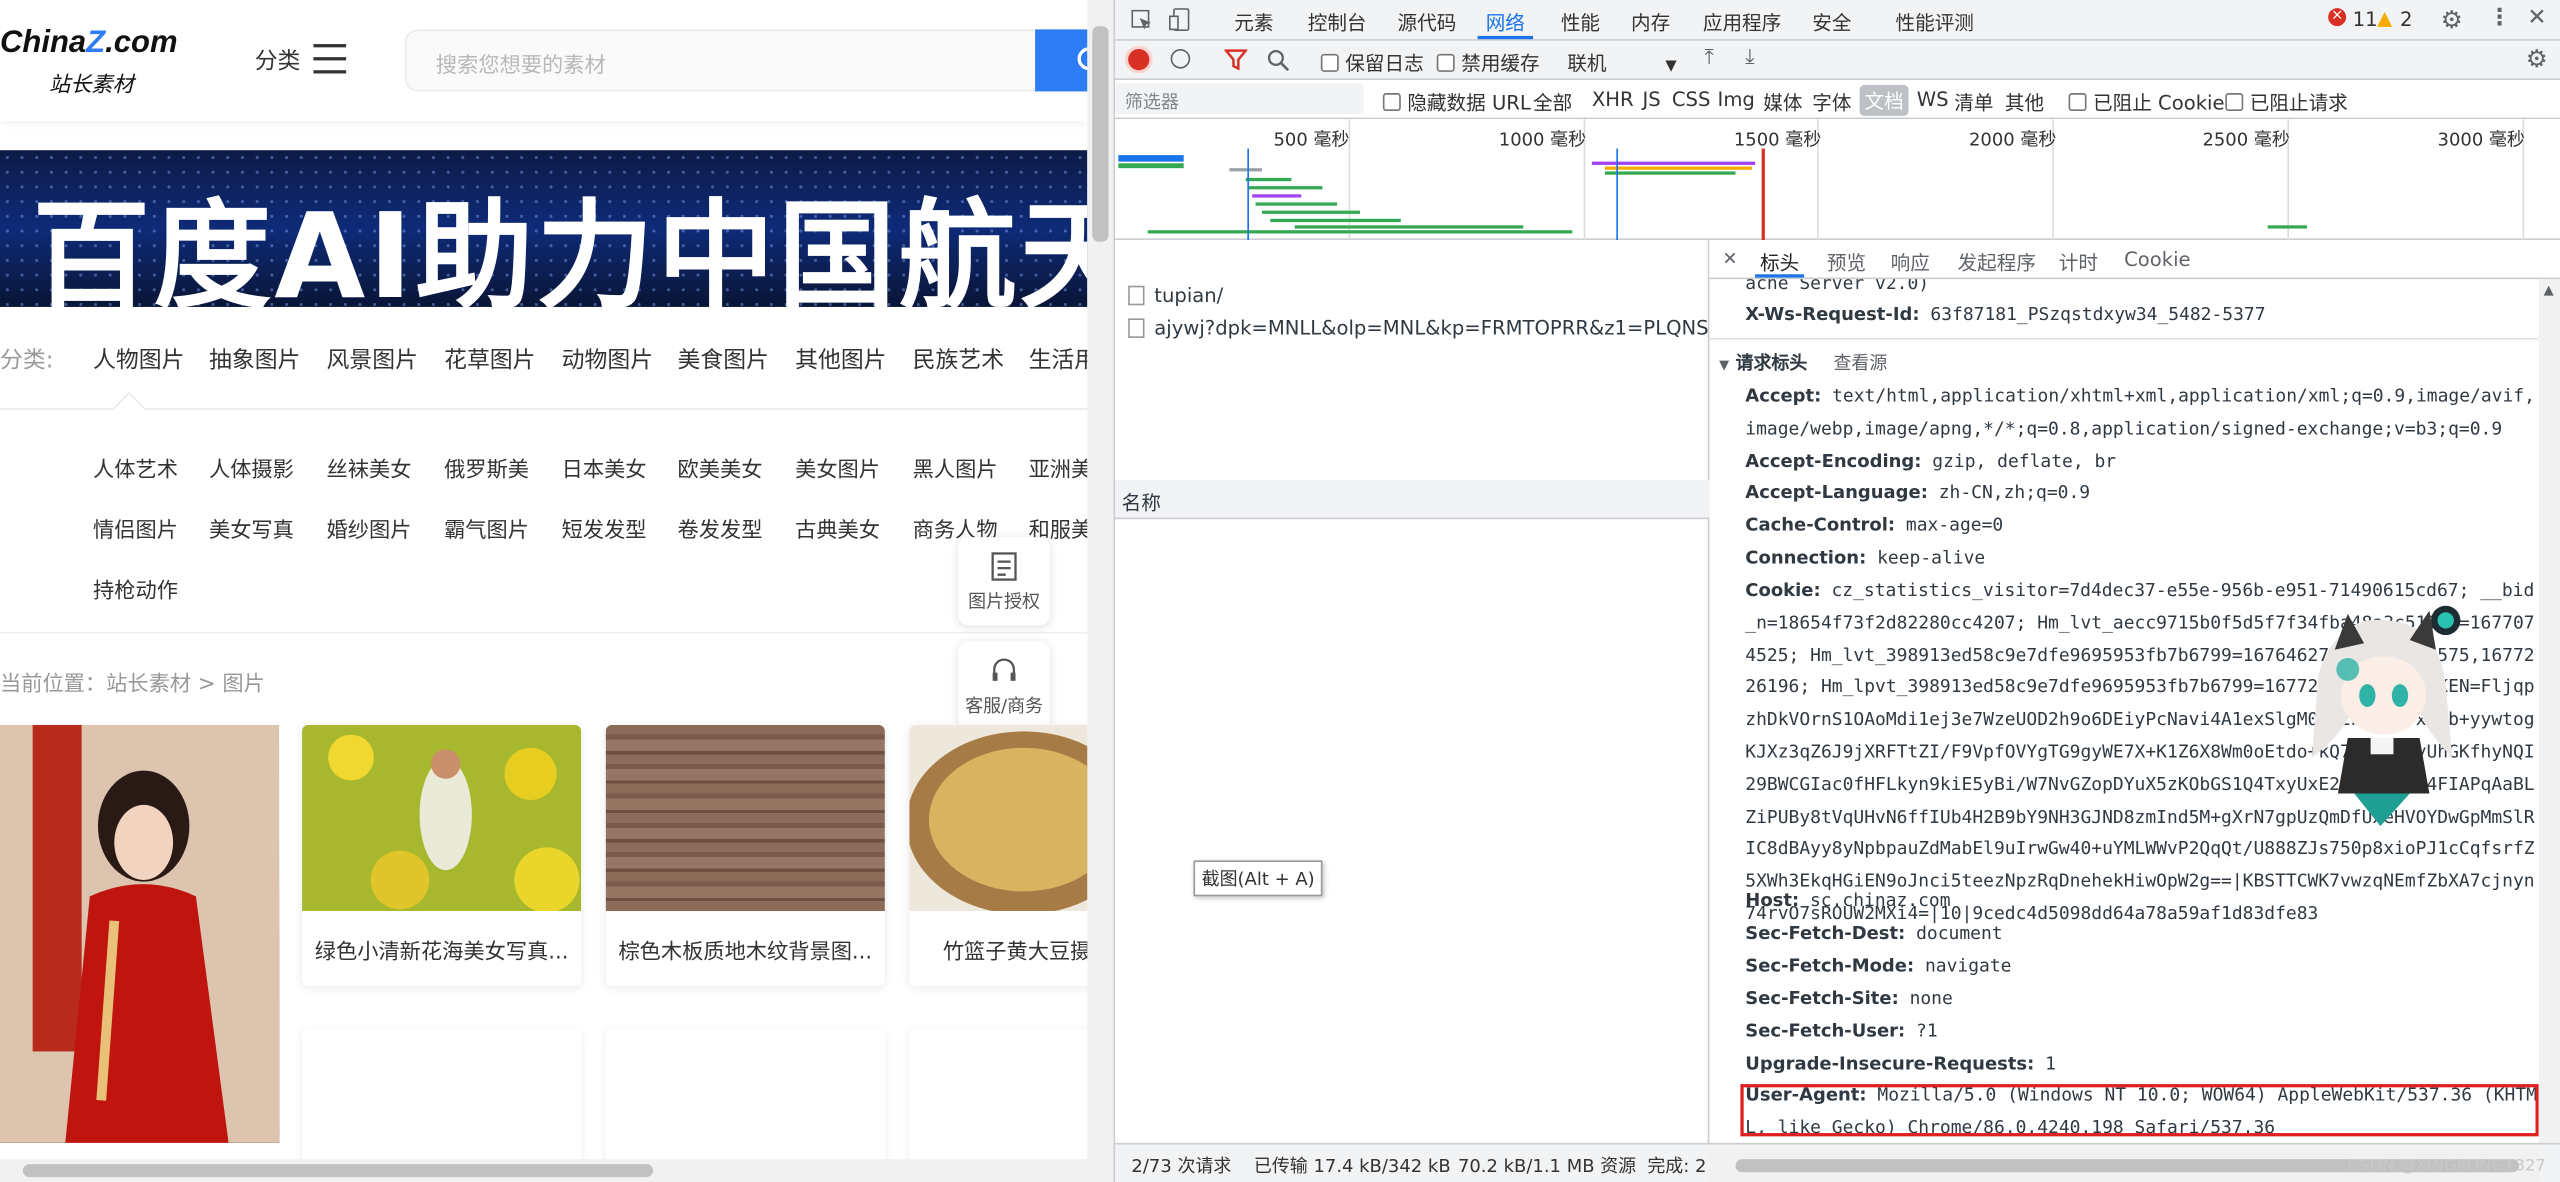  I want to click on filter-type-doc: 文档, so click(1884, 100).